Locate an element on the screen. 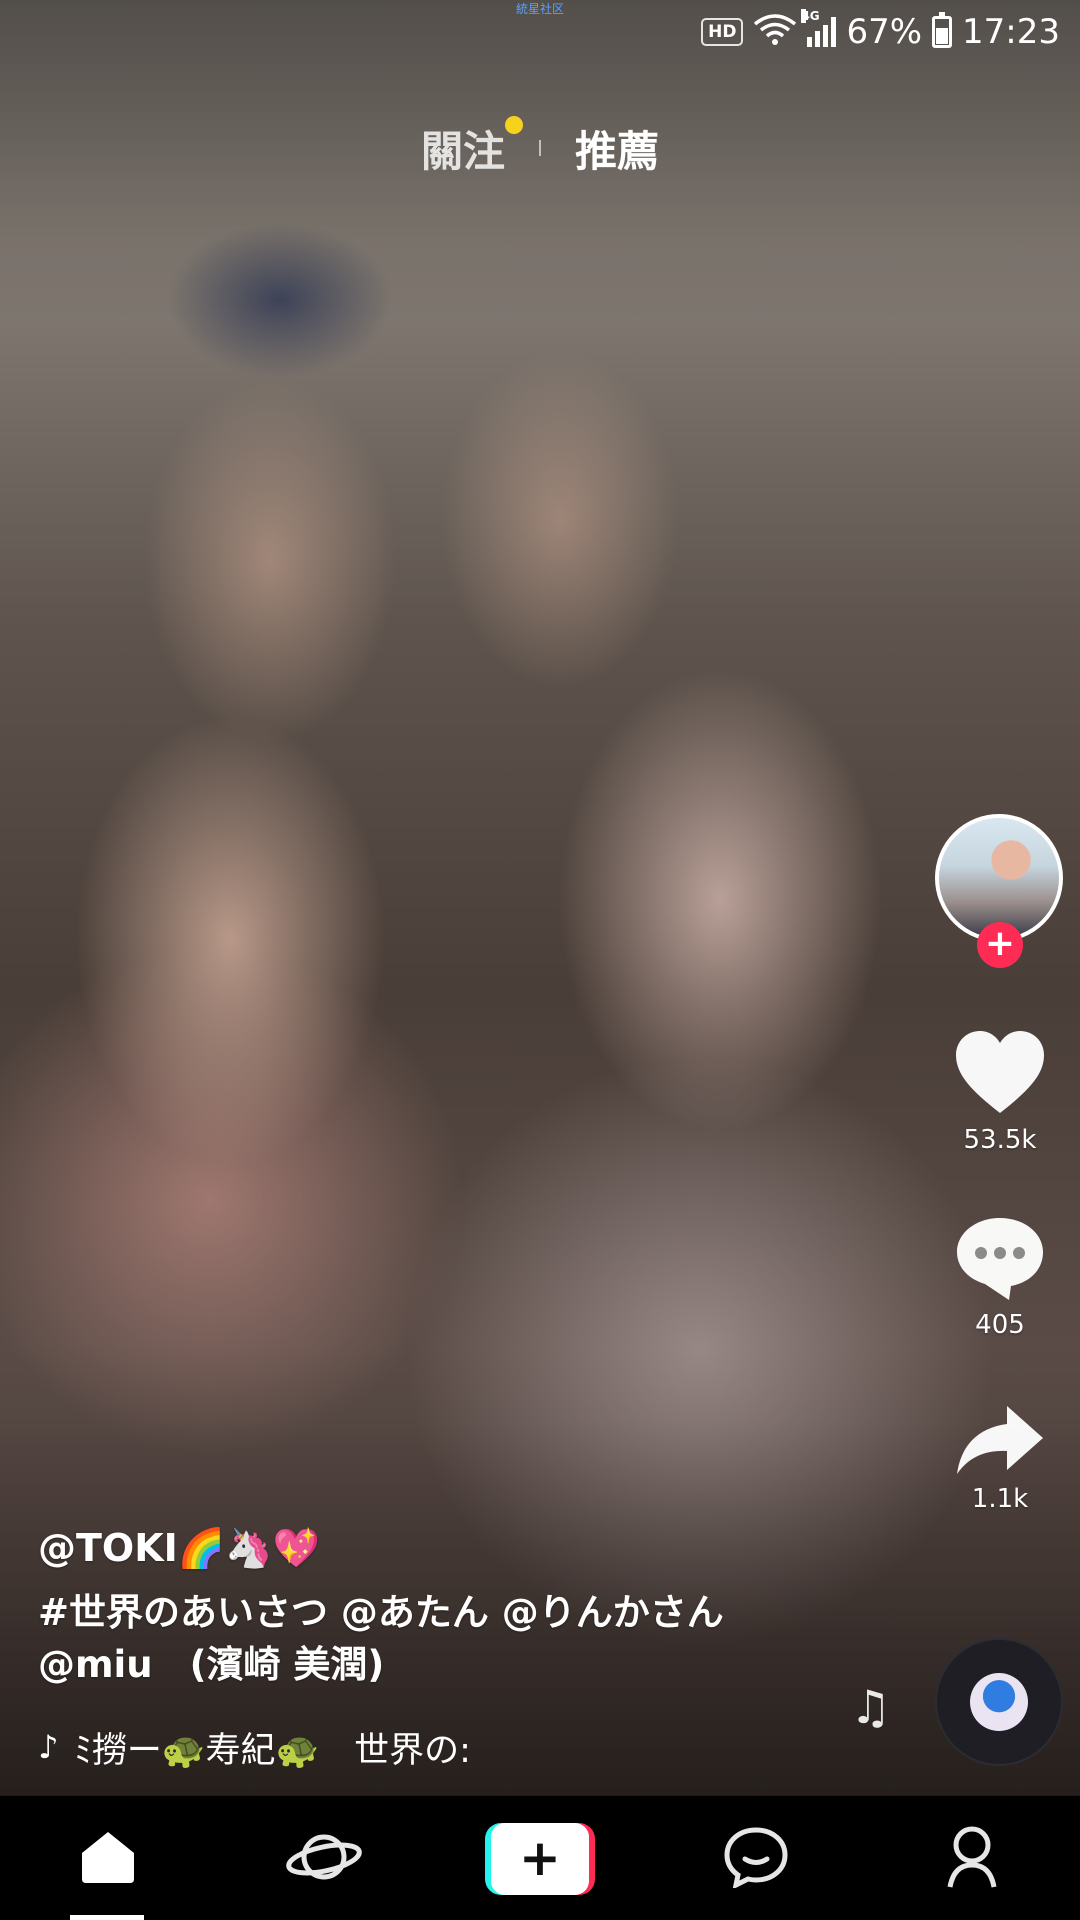 The width and height of the screenshot is (1080, 1920). battery-percent: 67% is located at coordinates (884, 32).